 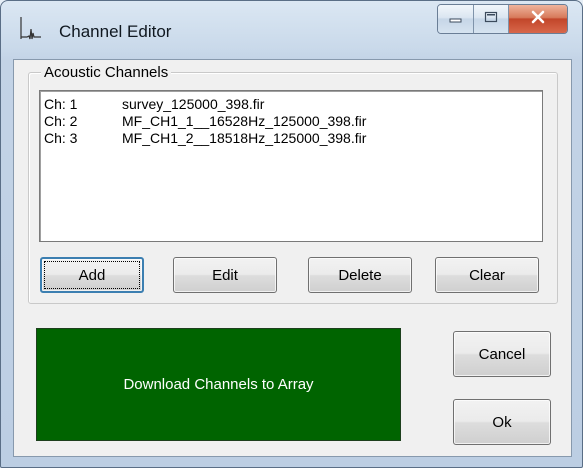 What do you see at coordinates (487, 275) in the screenshot?
I see `clear-button: Clear` at bounding box center [487, 275].